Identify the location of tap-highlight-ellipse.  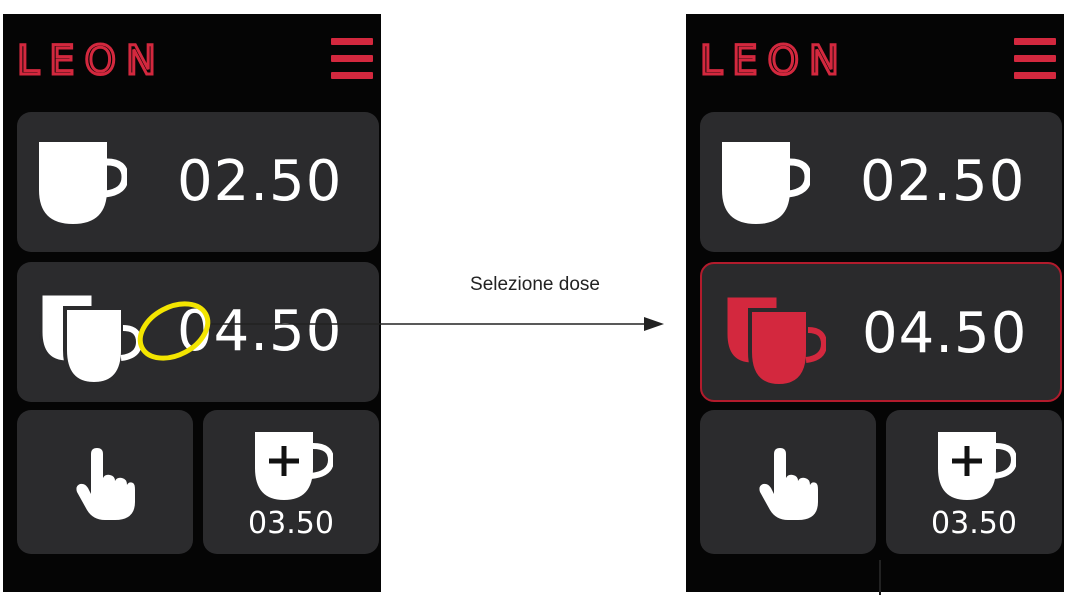
(174, 331).